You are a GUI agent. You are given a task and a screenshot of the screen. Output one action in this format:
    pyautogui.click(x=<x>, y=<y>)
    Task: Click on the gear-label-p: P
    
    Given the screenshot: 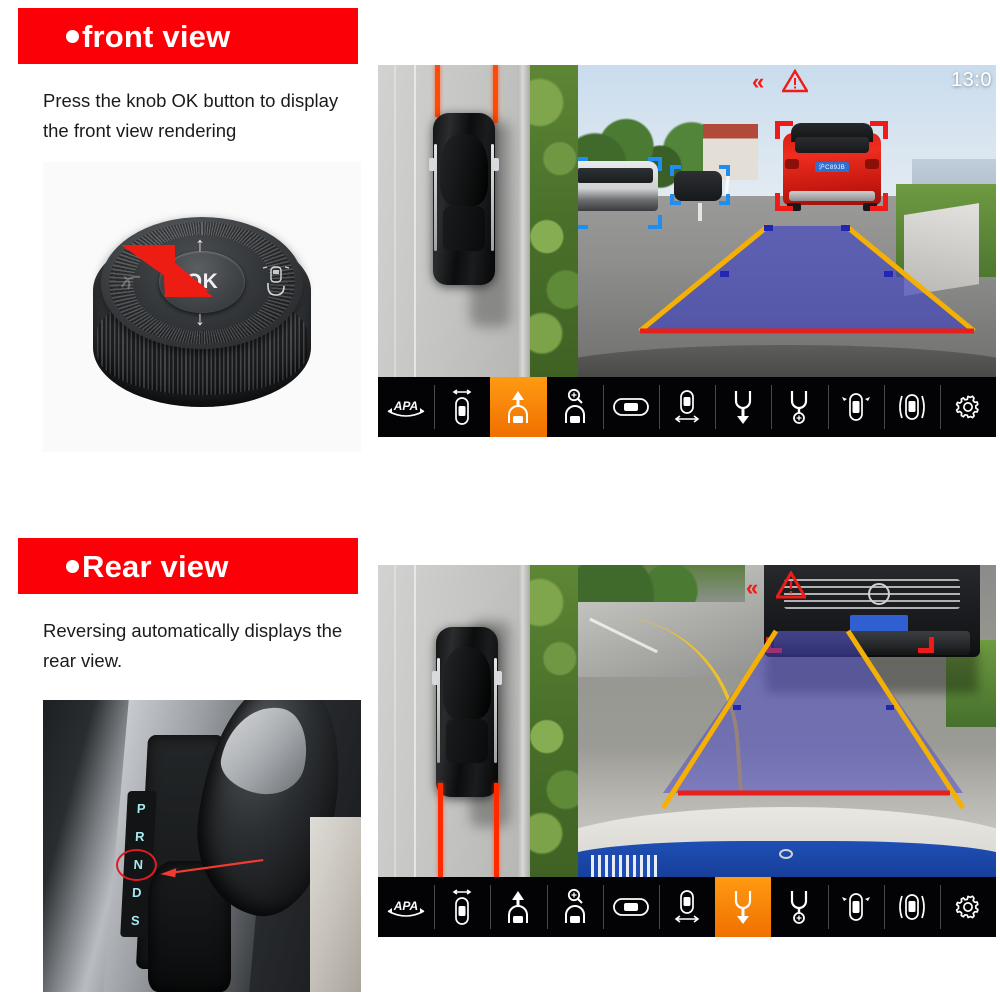 What is the action you would take?
    pyautogui.click(x=141, y=808)
    